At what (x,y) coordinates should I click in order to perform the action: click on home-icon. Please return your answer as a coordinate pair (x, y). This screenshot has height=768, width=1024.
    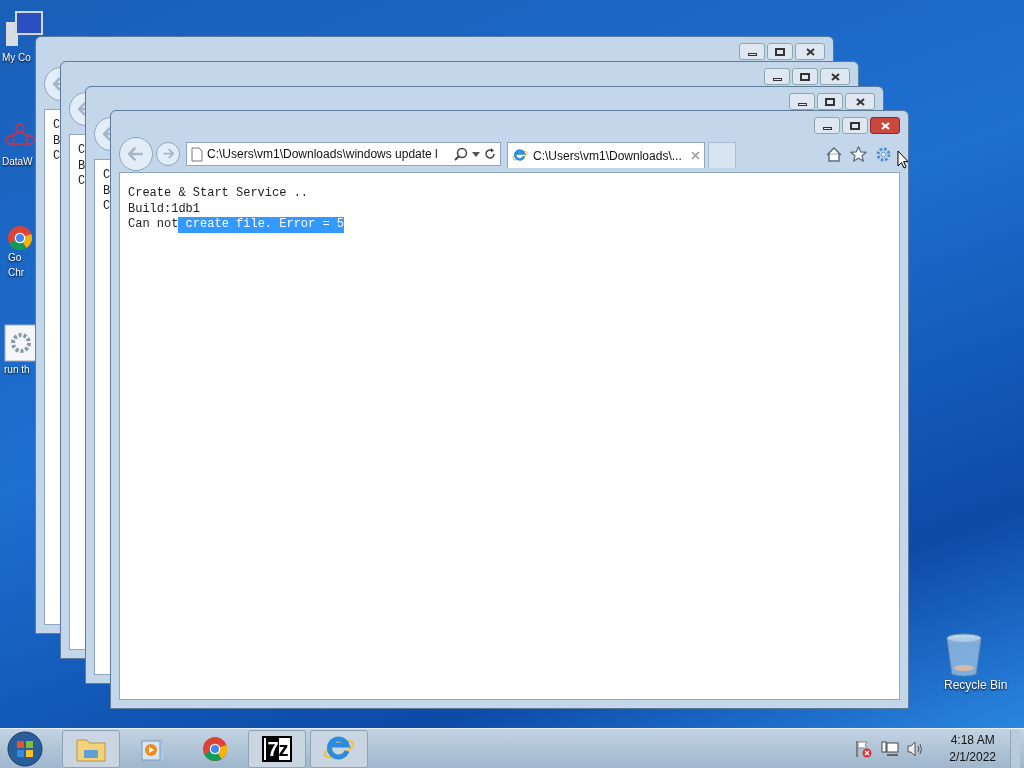
    Looking at the image, I should click on (834, 154).